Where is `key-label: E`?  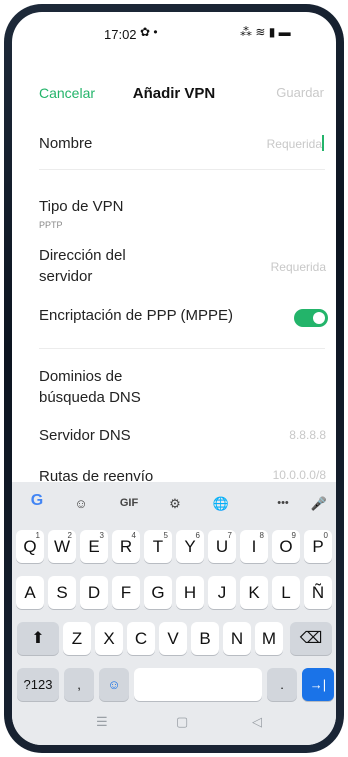 key-label: E is located at coordinates (94, 546).